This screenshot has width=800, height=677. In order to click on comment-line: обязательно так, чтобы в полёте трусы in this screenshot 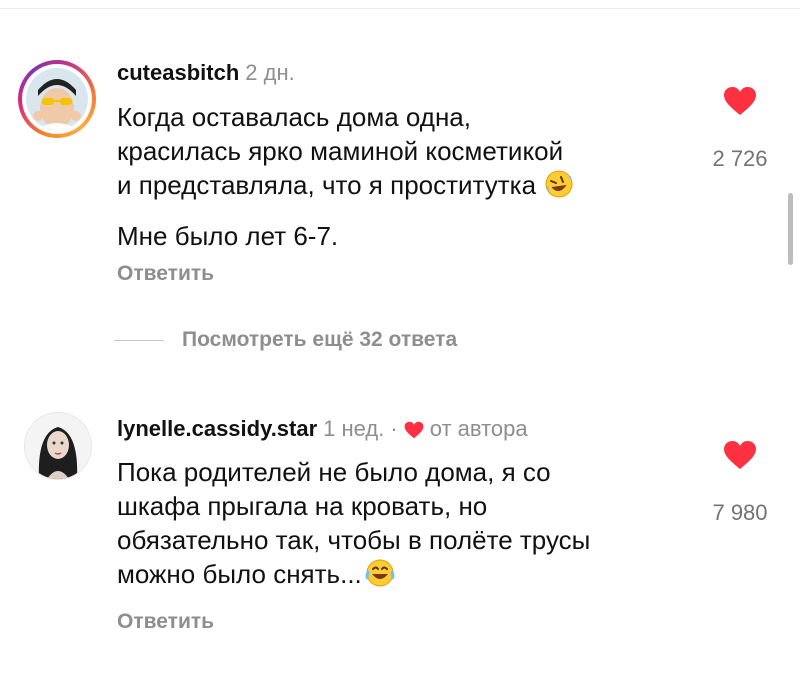, I will do `click(354, 540)`.